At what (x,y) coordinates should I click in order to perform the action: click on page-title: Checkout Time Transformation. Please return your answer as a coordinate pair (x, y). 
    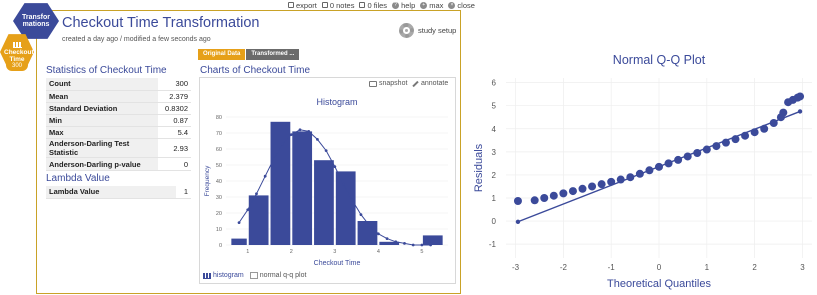
    Looking at the image, I should click on (161, 23).